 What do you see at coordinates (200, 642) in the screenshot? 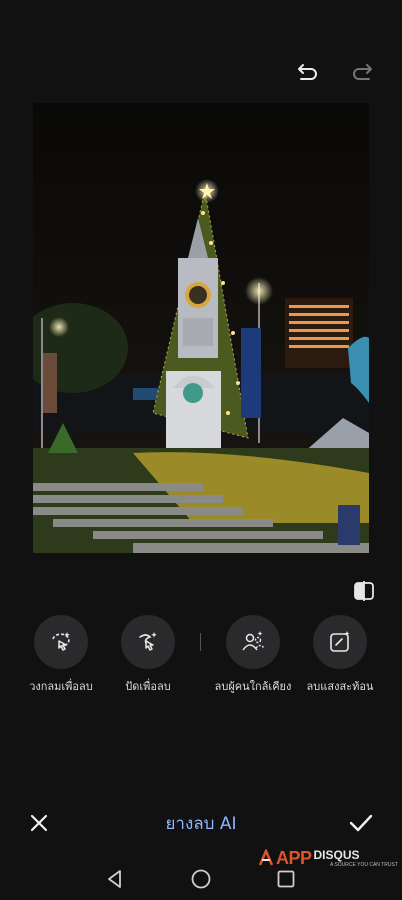
I see `tools-divider` at bounding box center [200, 642].